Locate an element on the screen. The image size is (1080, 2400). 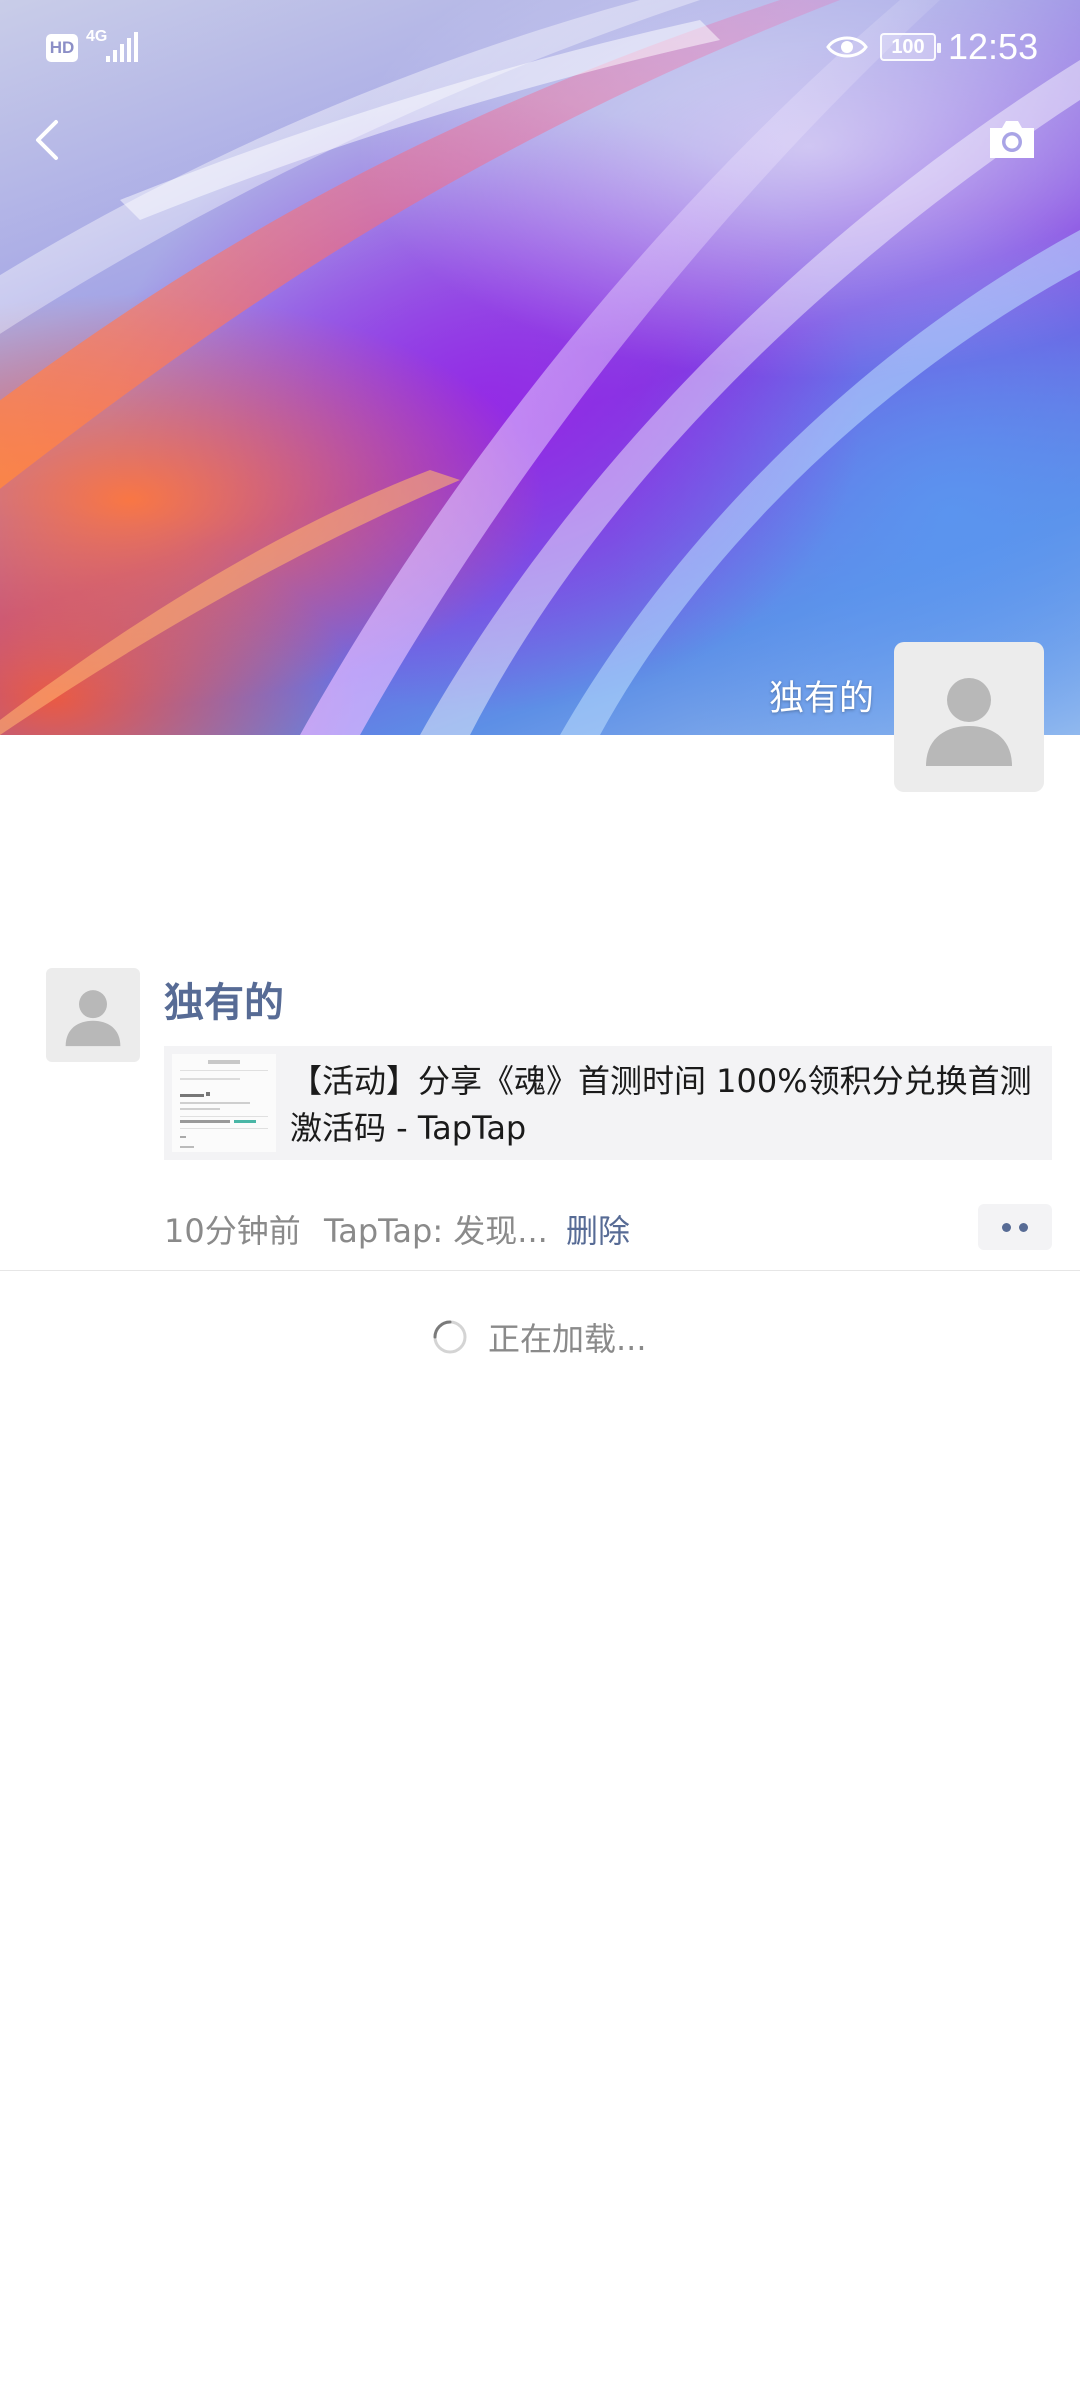
eye-icon is located at coordinates (847, 47).